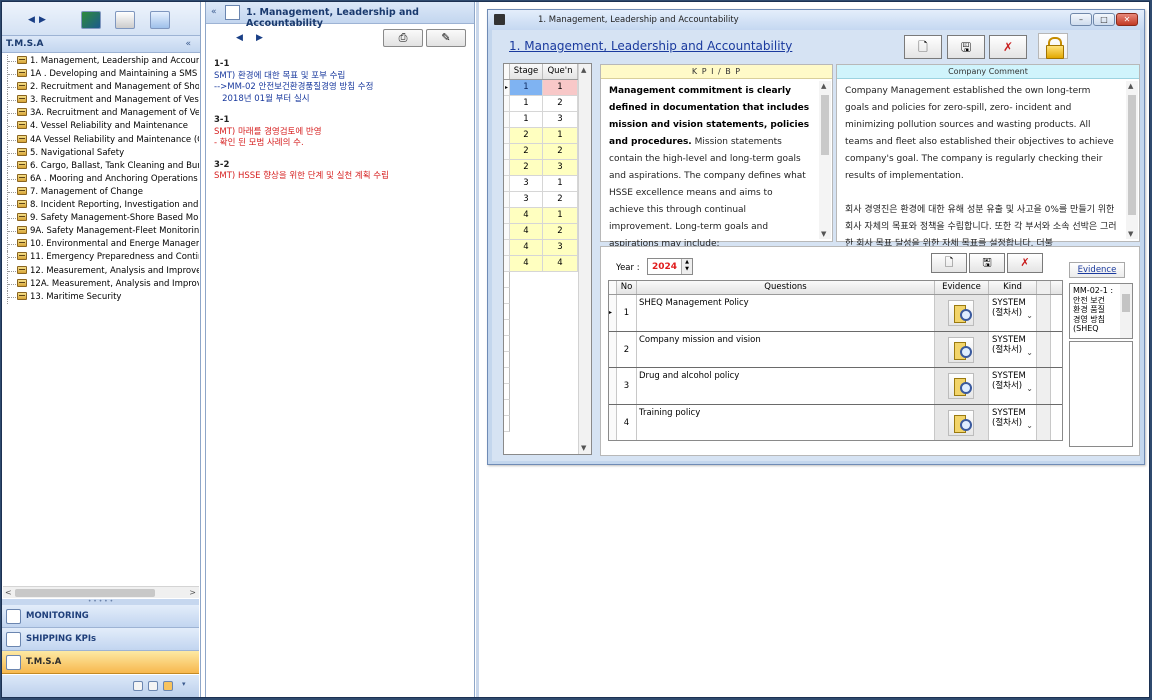 The width and height of the screenshot is (1152, 700). I want to click on back-arrow-icon: ◀, so click(31, 20).